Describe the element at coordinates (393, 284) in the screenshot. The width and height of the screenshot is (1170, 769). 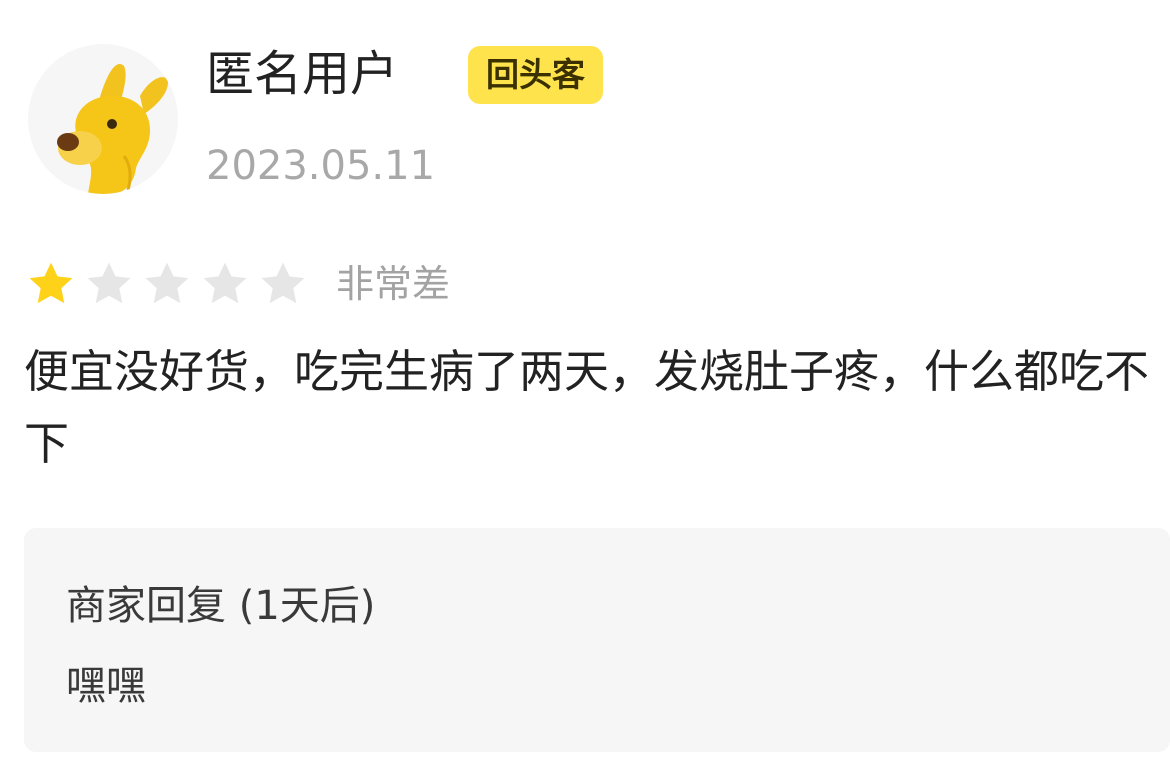
I see `rating-label: 非常差` at that location.